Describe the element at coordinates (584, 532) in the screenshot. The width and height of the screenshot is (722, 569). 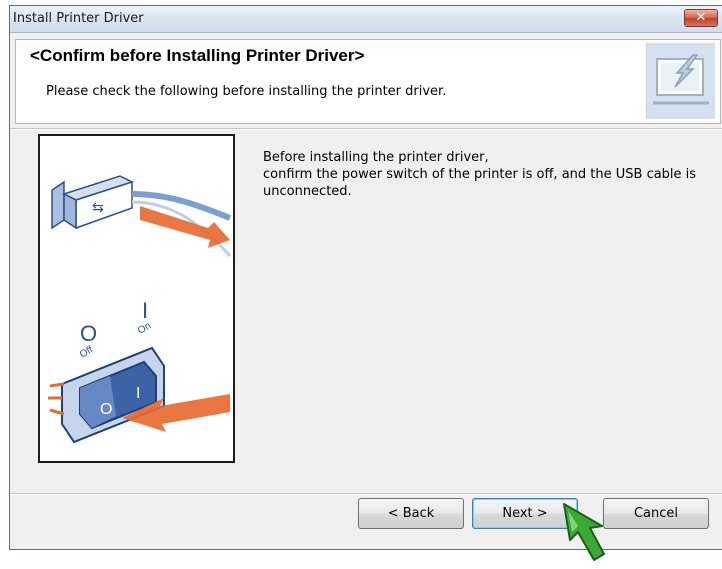
I see `mouse-cursor-arrow-icon` at that location.